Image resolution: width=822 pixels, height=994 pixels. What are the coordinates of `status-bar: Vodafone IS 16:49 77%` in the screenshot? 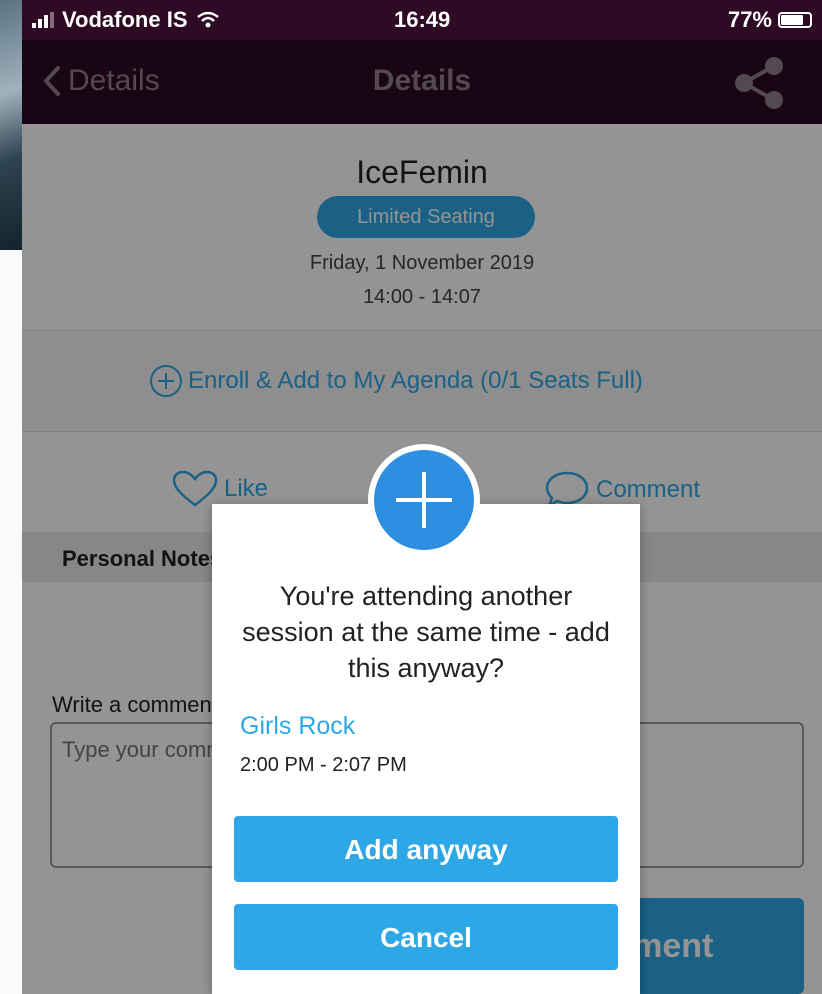 It's located at (422, 20).